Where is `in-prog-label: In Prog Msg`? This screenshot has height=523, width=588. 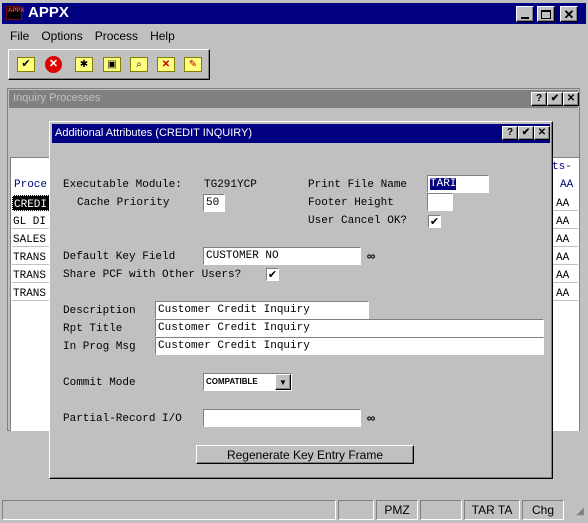 in-prog-label: In Prog Msg is located at coordinates (99, 347).